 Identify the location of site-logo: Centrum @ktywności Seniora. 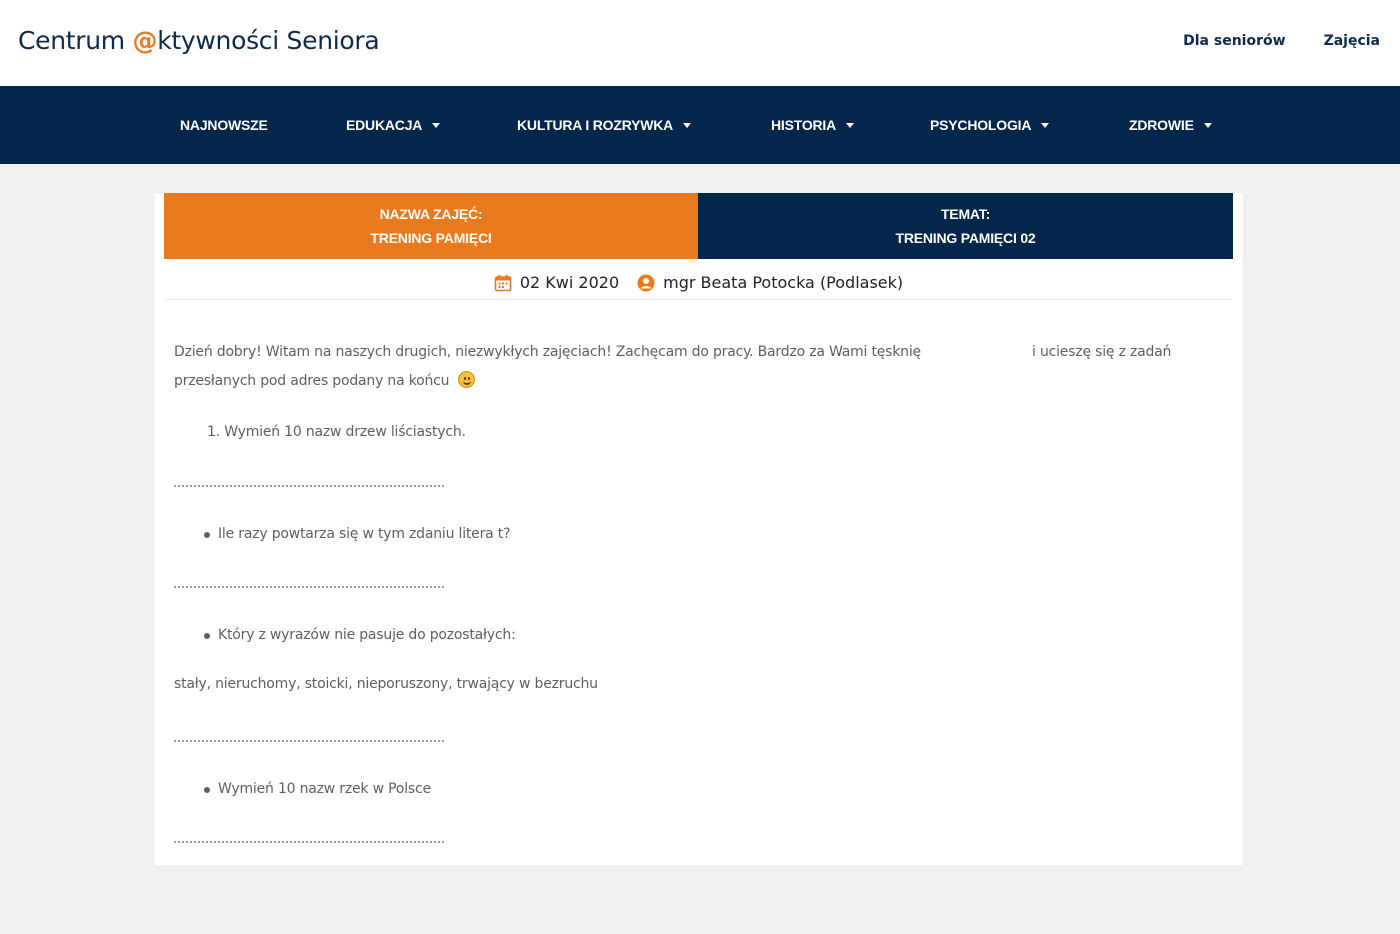
(199, 40).